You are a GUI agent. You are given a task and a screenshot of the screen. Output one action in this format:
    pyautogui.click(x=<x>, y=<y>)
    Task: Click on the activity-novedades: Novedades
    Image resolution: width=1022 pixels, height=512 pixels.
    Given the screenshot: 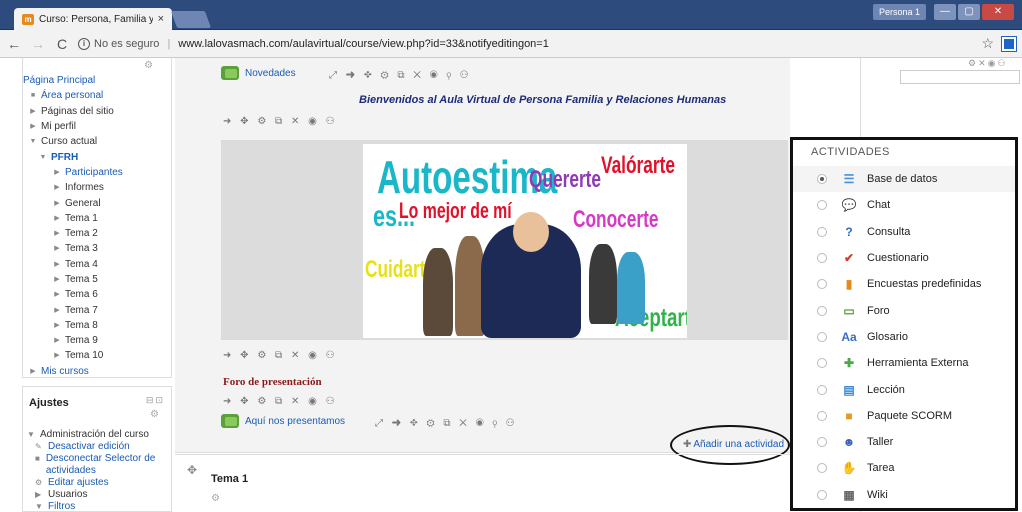 What is the action you would take?
    pyautogui.click(x=258, y=73)
    